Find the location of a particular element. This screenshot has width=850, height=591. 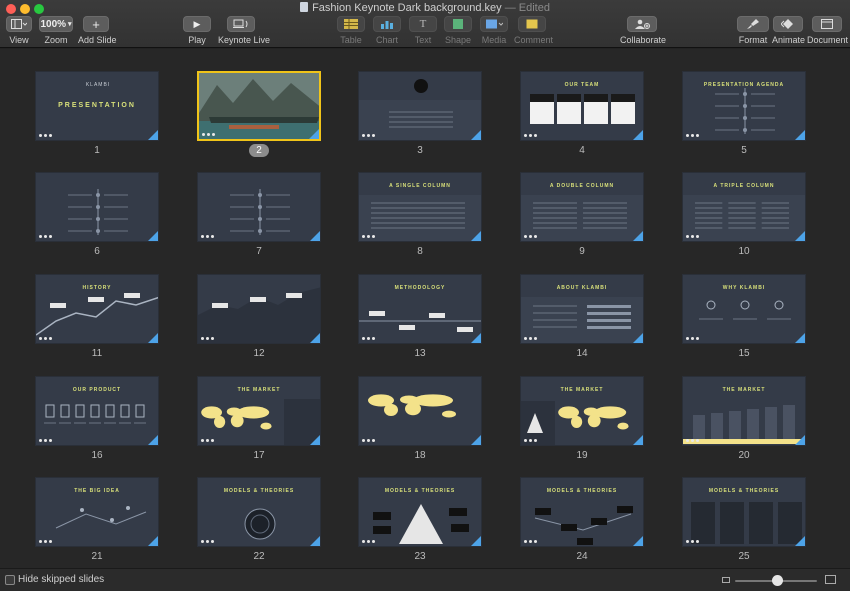

slide-thumbnail-6: 6 is located at coordinates (97, 216).